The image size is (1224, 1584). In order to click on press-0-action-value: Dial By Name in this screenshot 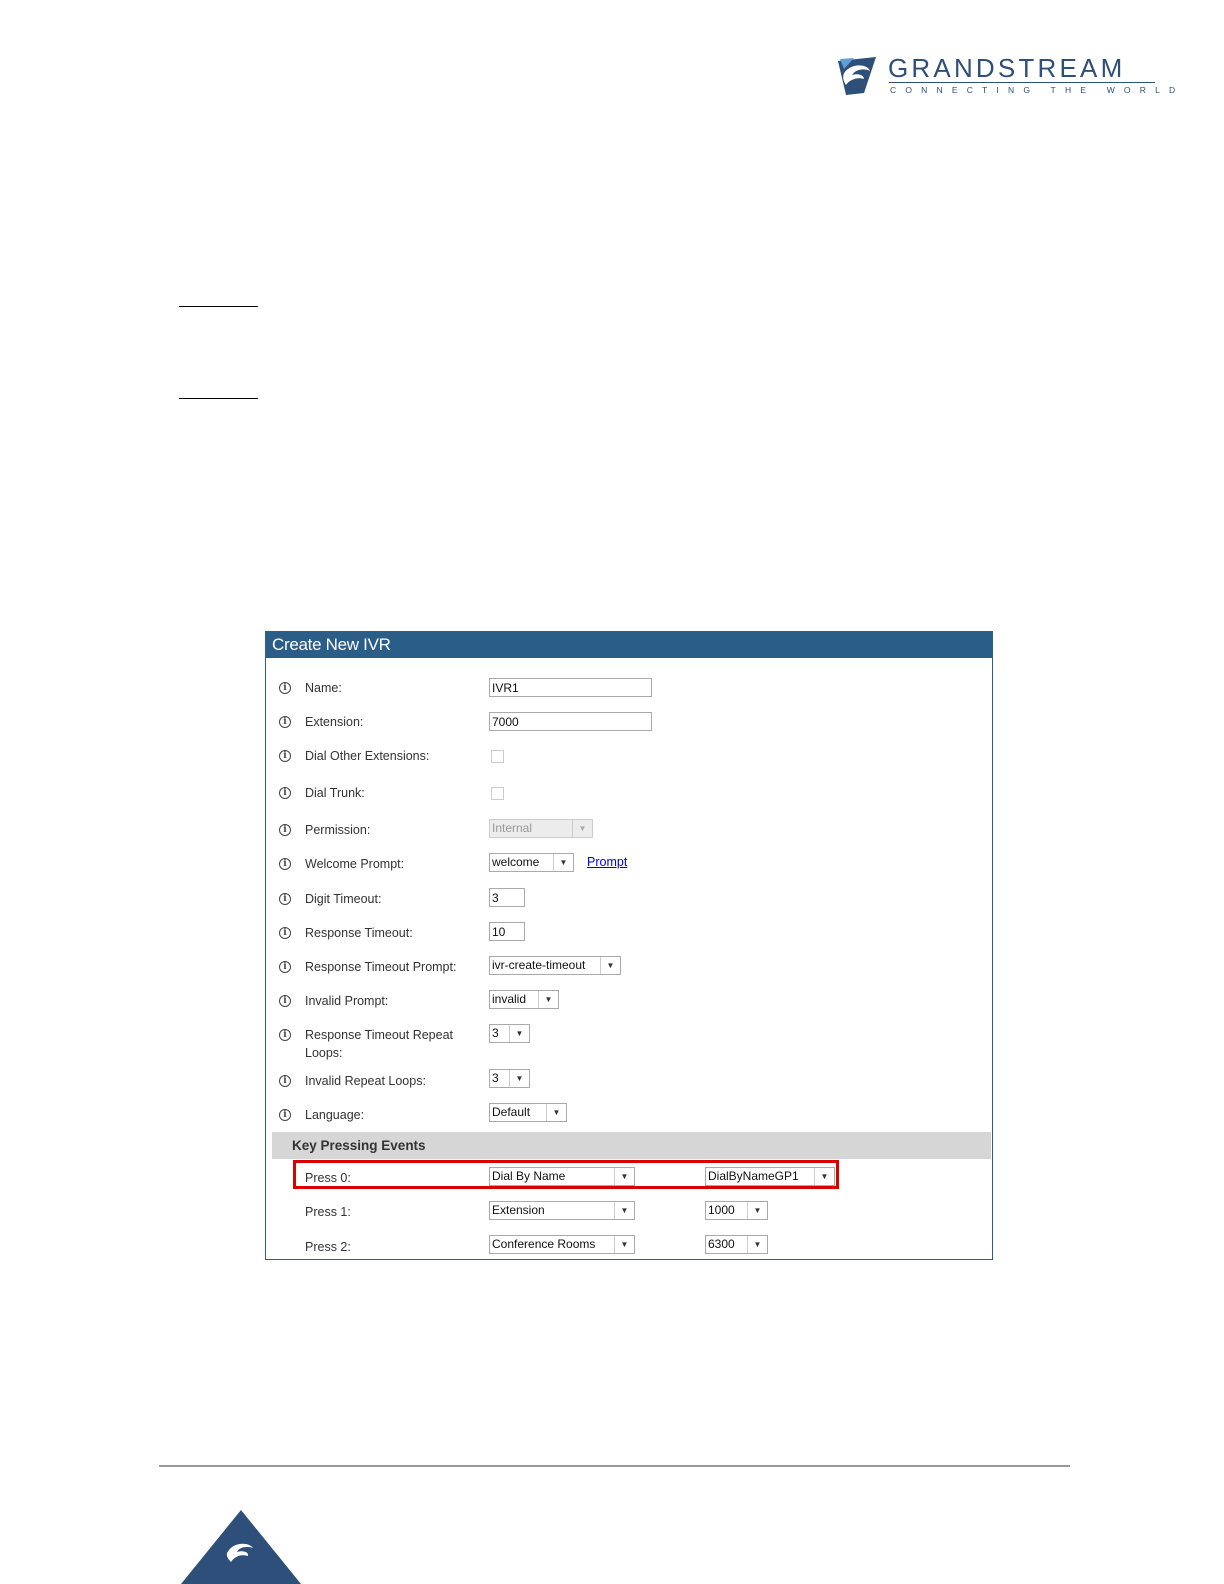, I will do `click(529, 1176)`.